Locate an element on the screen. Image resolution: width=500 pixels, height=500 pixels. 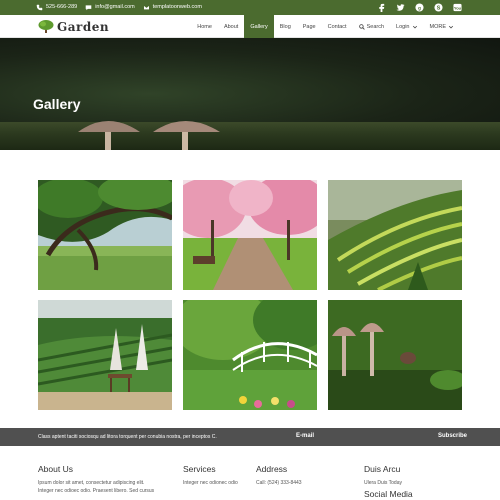
envelope-icon is located at coordinates (146, 7).